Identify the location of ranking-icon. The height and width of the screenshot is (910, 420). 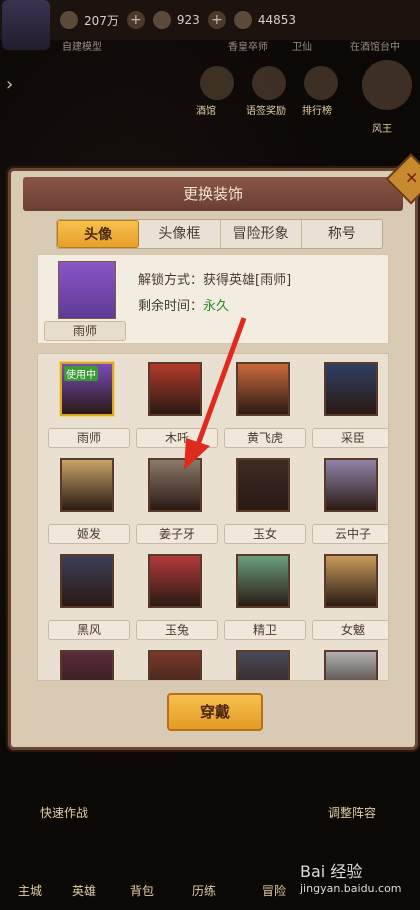
(321, 83).